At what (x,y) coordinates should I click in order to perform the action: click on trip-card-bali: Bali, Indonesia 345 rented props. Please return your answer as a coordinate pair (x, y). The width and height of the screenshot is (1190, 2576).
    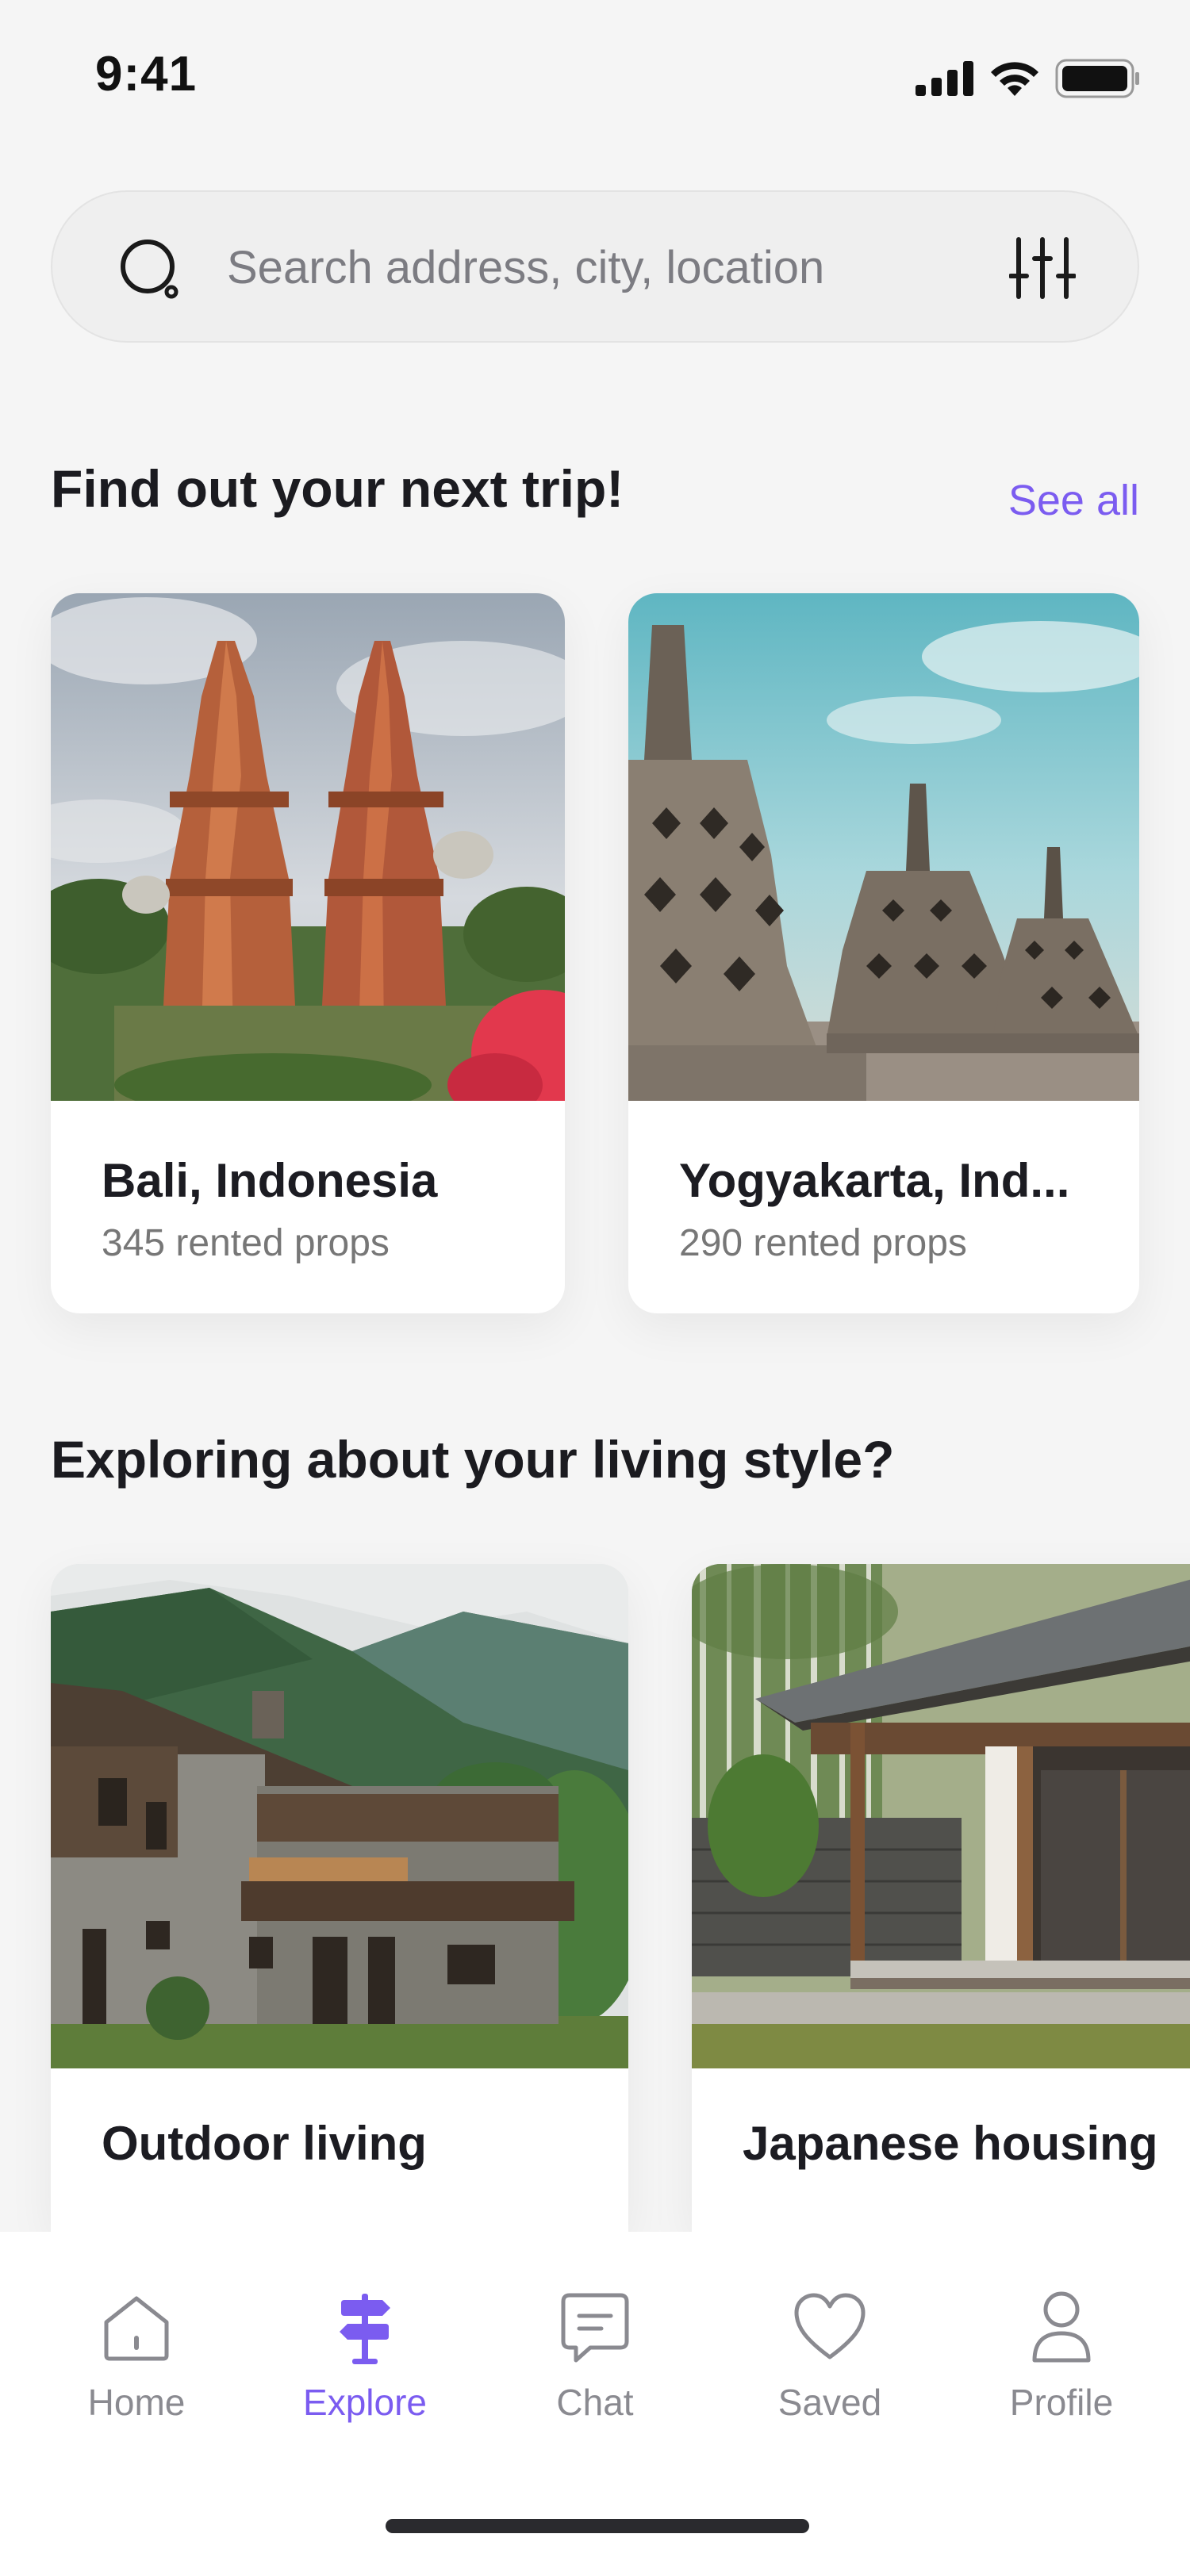
    Looking at the image, I should click on (308, 953).